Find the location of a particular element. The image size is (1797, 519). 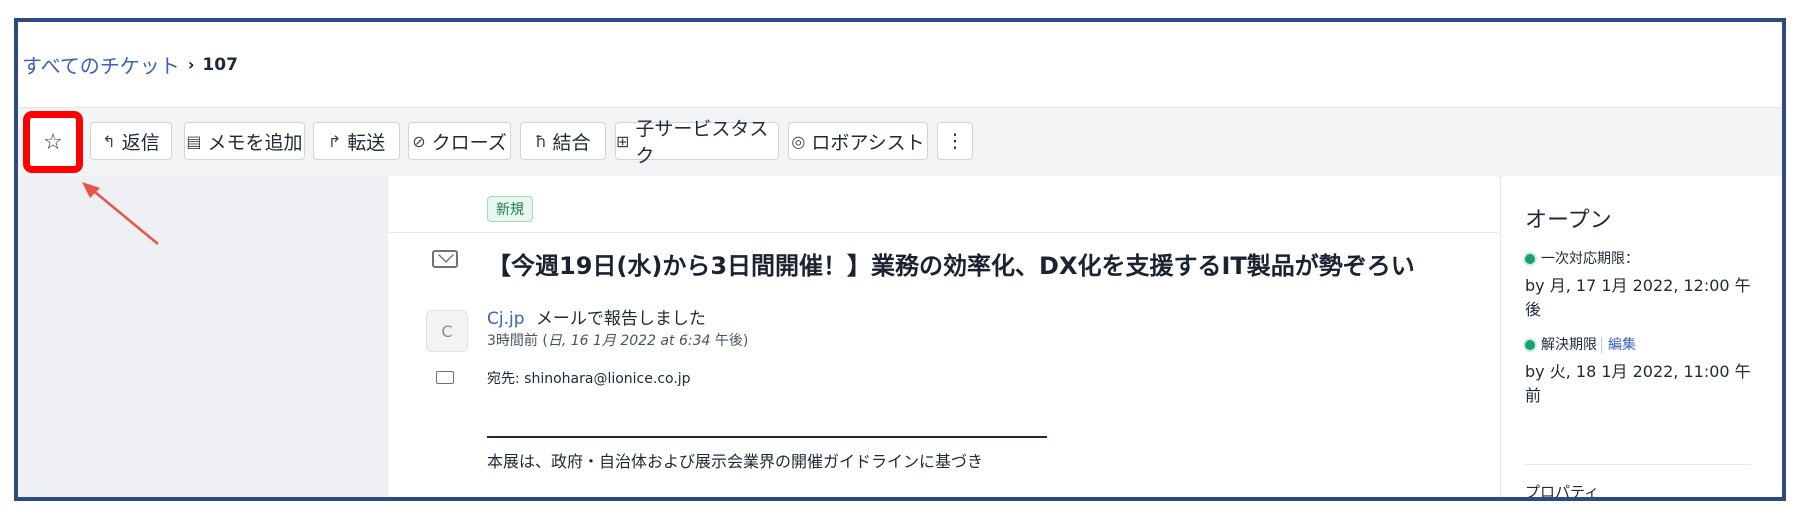

merge-icon: ħ is located at coordinates (541, 141).